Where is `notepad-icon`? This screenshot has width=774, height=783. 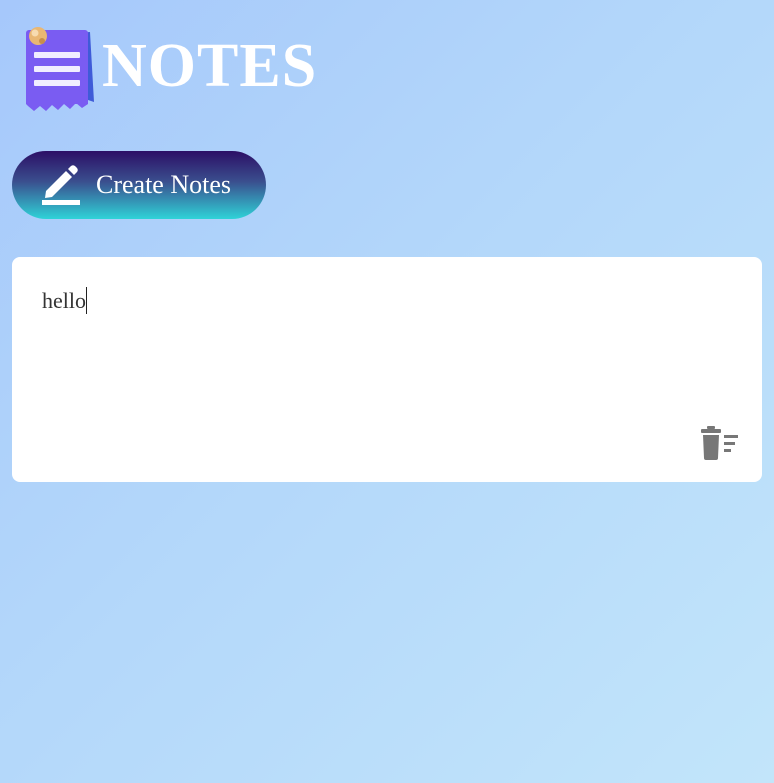
notepad-icon is located at coordinates (59, 68).